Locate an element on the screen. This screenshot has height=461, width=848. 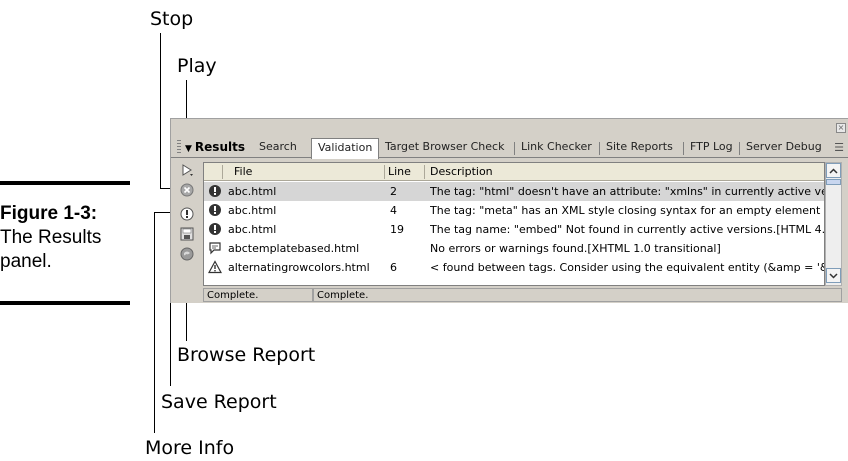
results-toolbar is located at coordinates (187, 223).